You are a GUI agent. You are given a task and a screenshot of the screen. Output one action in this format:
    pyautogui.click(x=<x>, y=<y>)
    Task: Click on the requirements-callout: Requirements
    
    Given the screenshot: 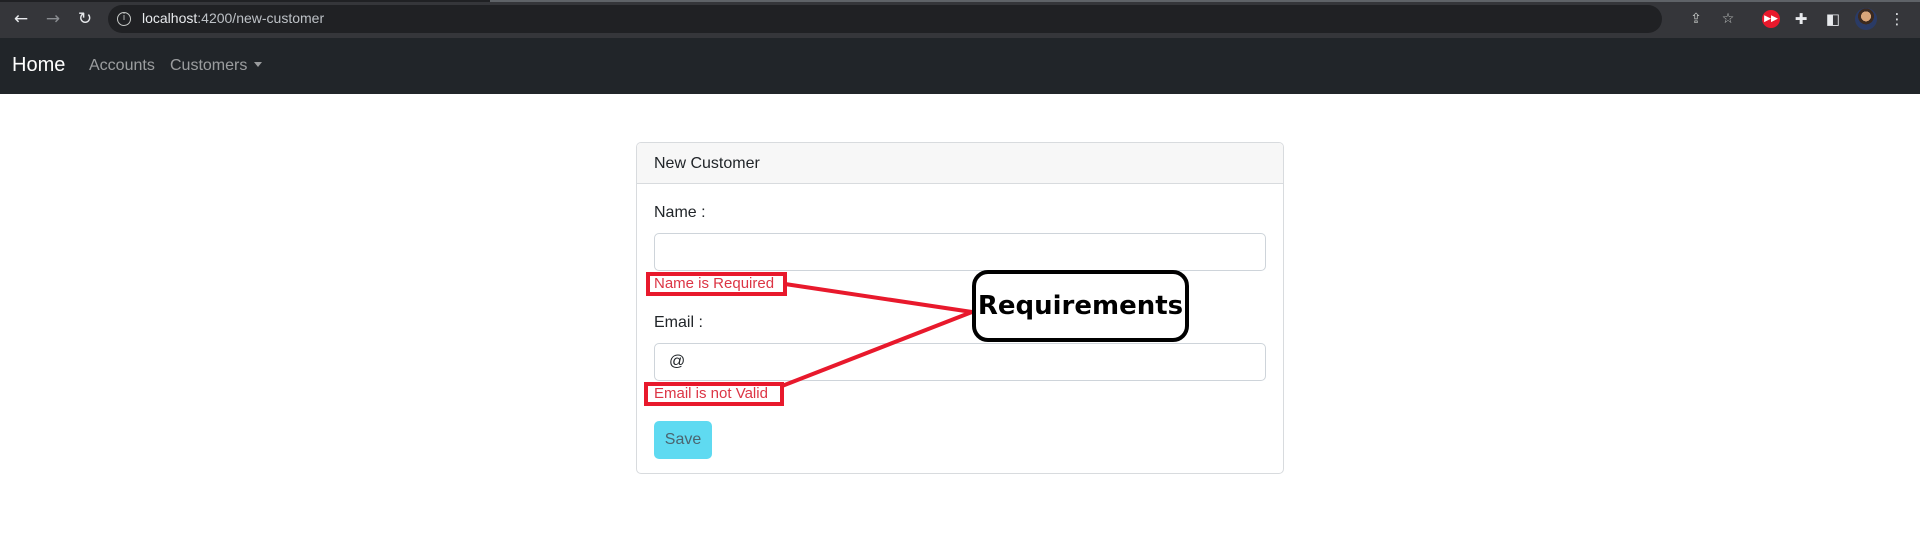 What is the action you would take?
    pyautogui.click(x=1080, y=306)
    